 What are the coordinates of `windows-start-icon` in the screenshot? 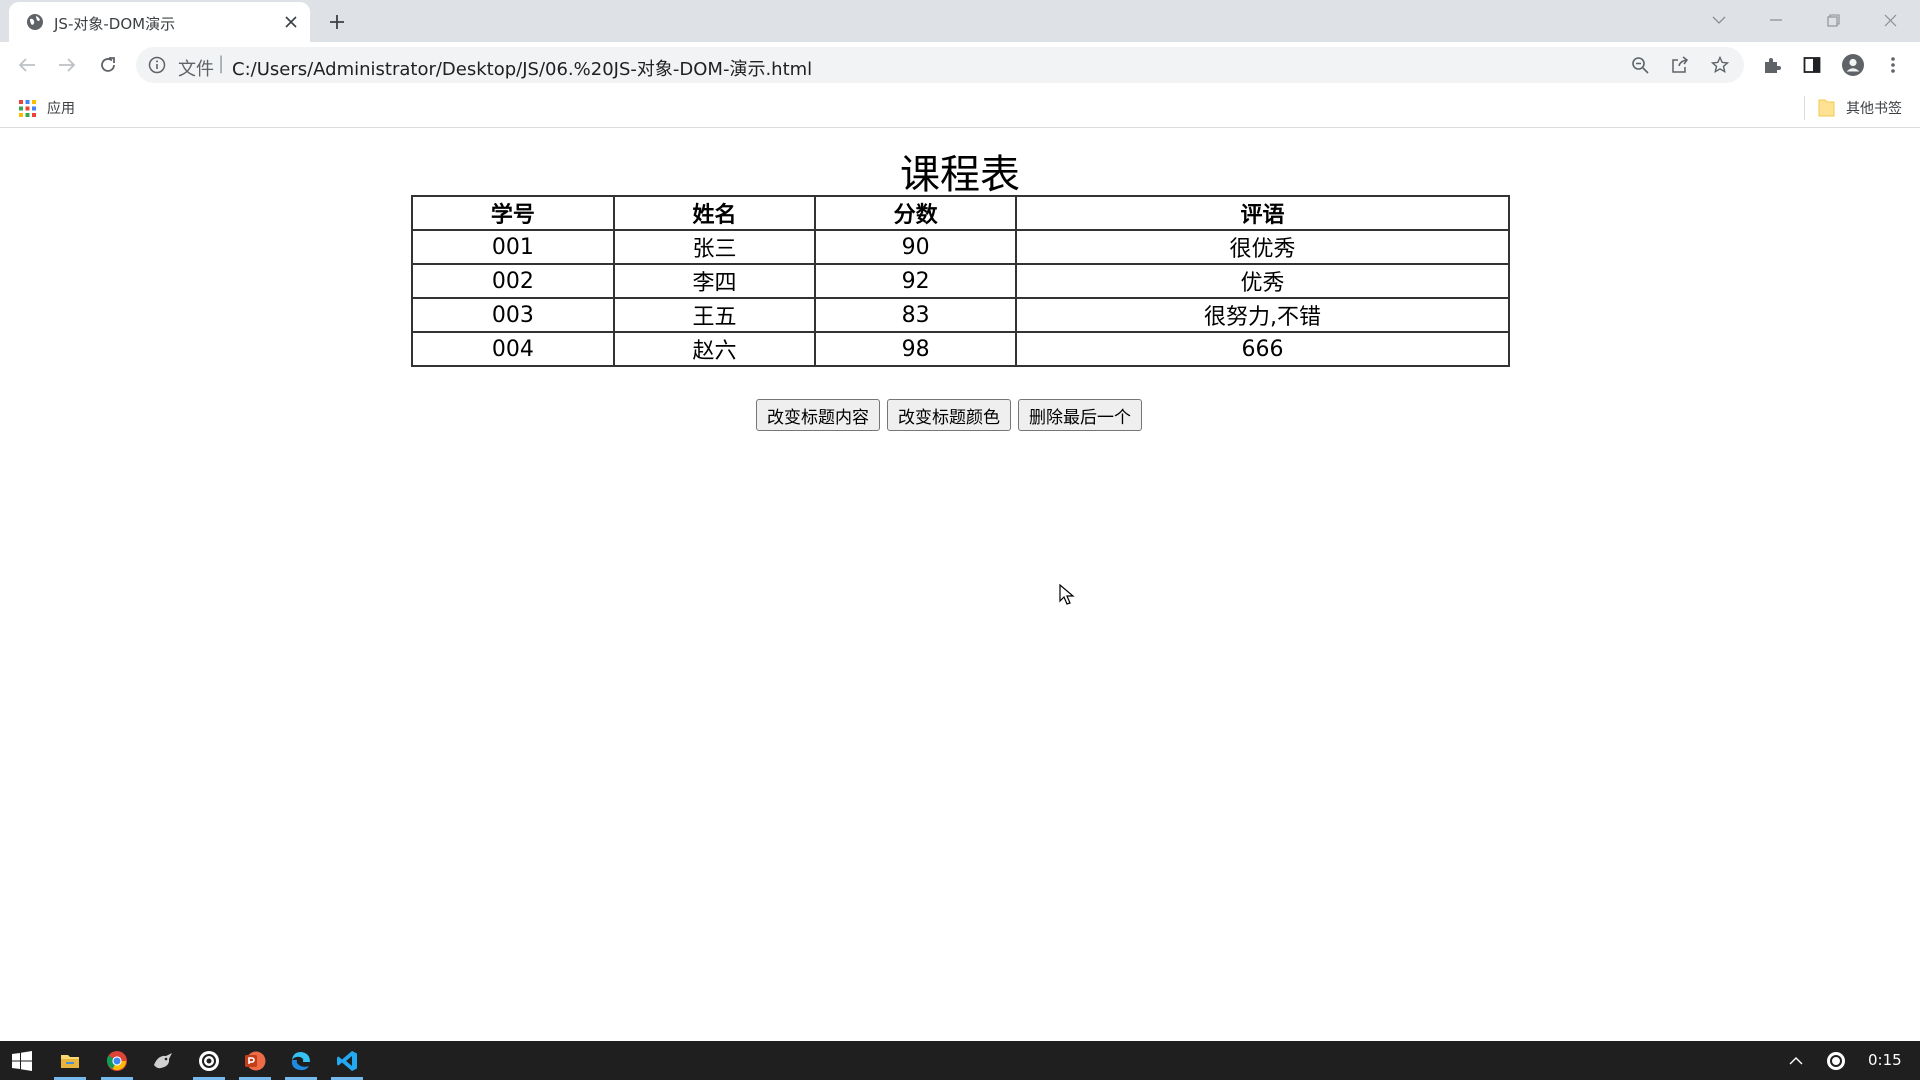 It's located at (22, 1060).